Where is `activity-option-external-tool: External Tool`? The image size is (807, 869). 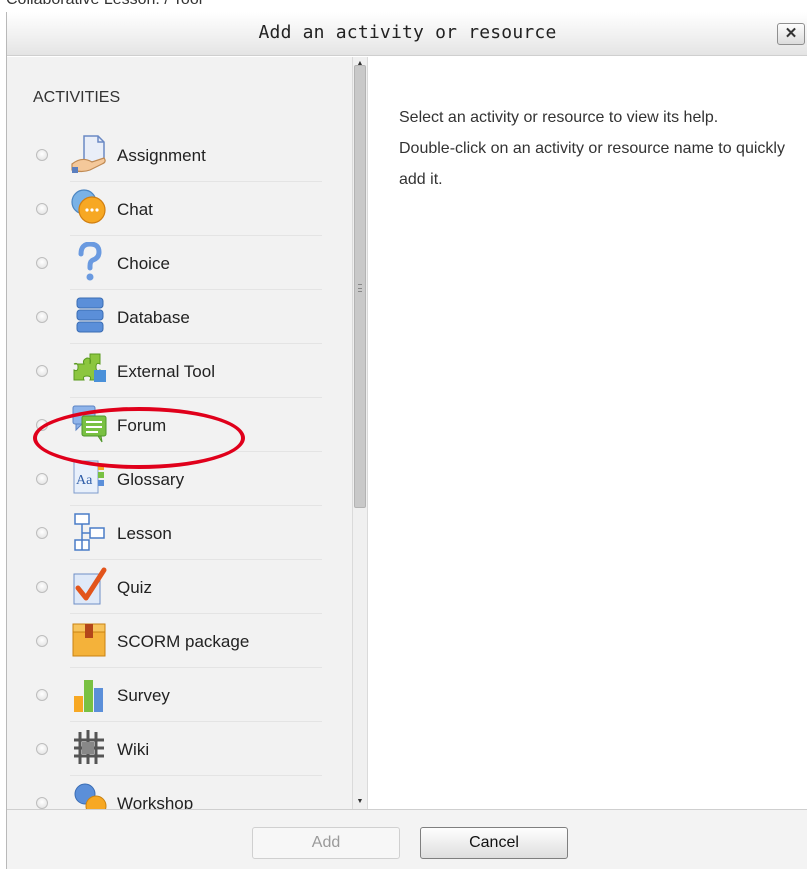
activity-option-external-tool: External Tool is located at coordinates (179, 371).